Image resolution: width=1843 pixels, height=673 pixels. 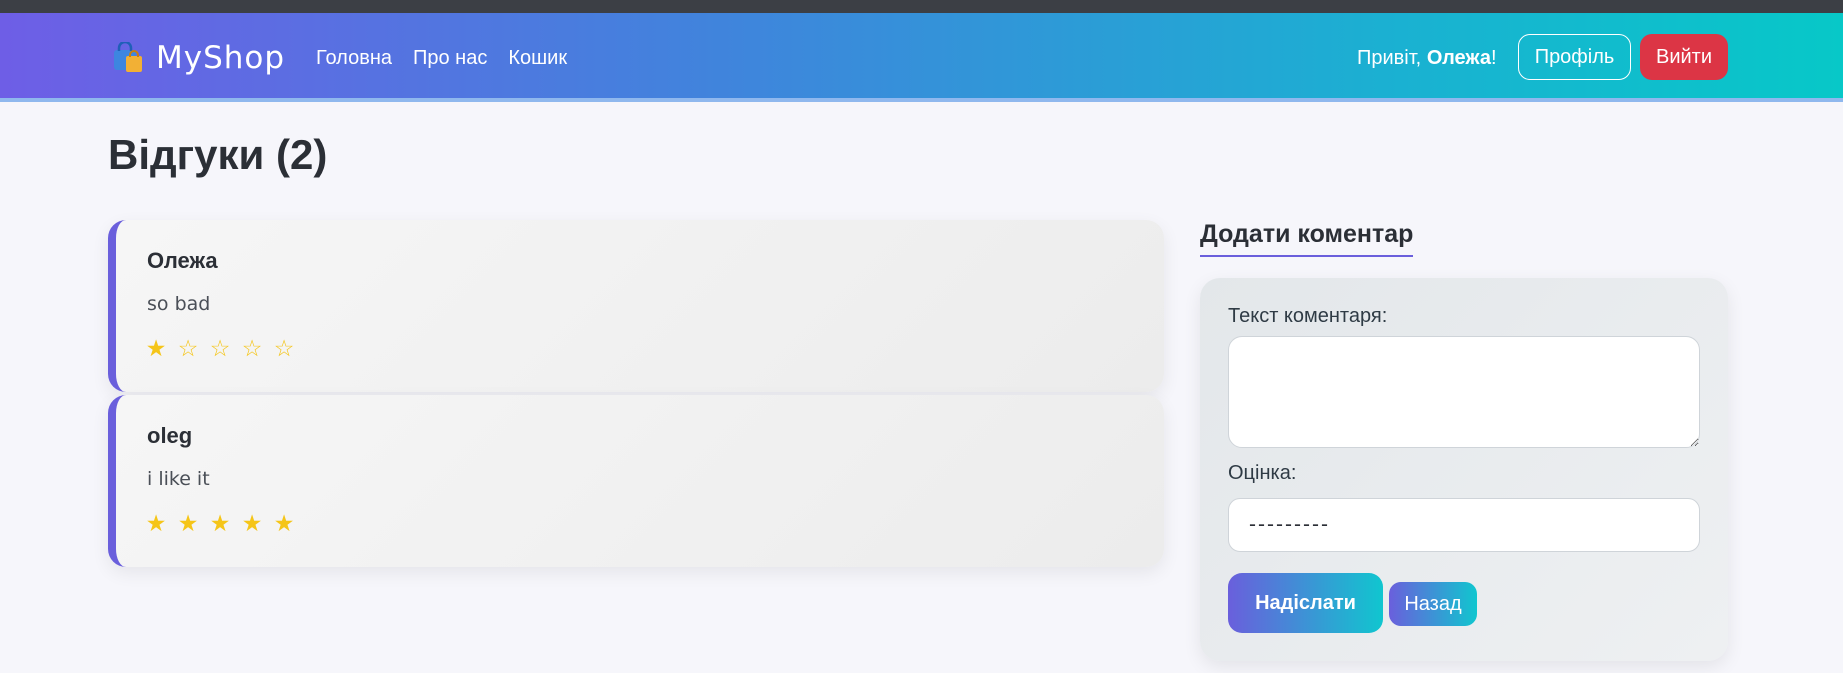 I want to click on review-author: oleg, so click(x=170, y=435).